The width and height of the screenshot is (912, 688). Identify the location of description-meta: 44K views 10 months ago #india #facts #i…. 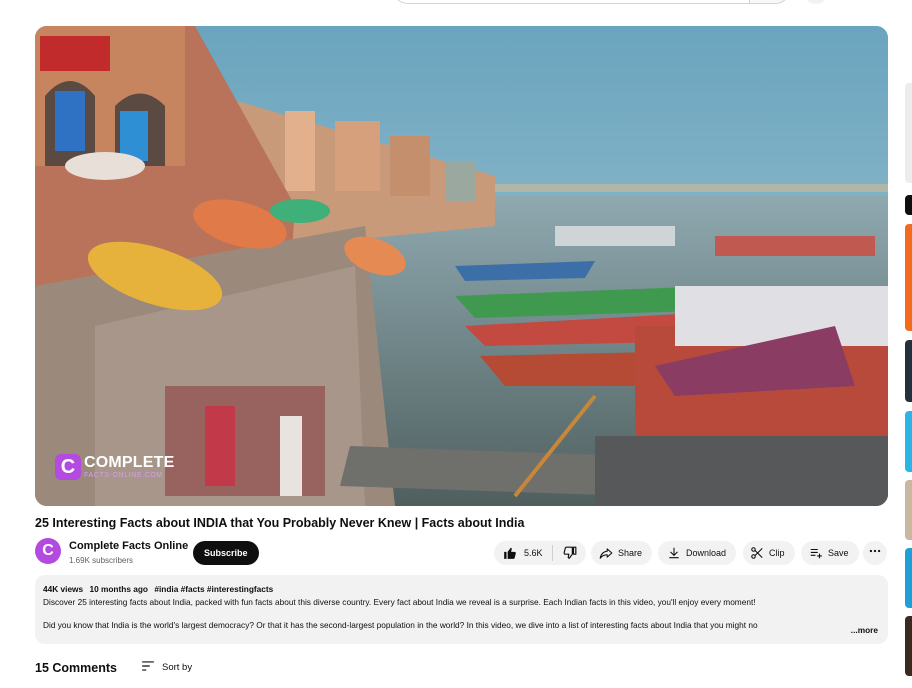
(461, 589).